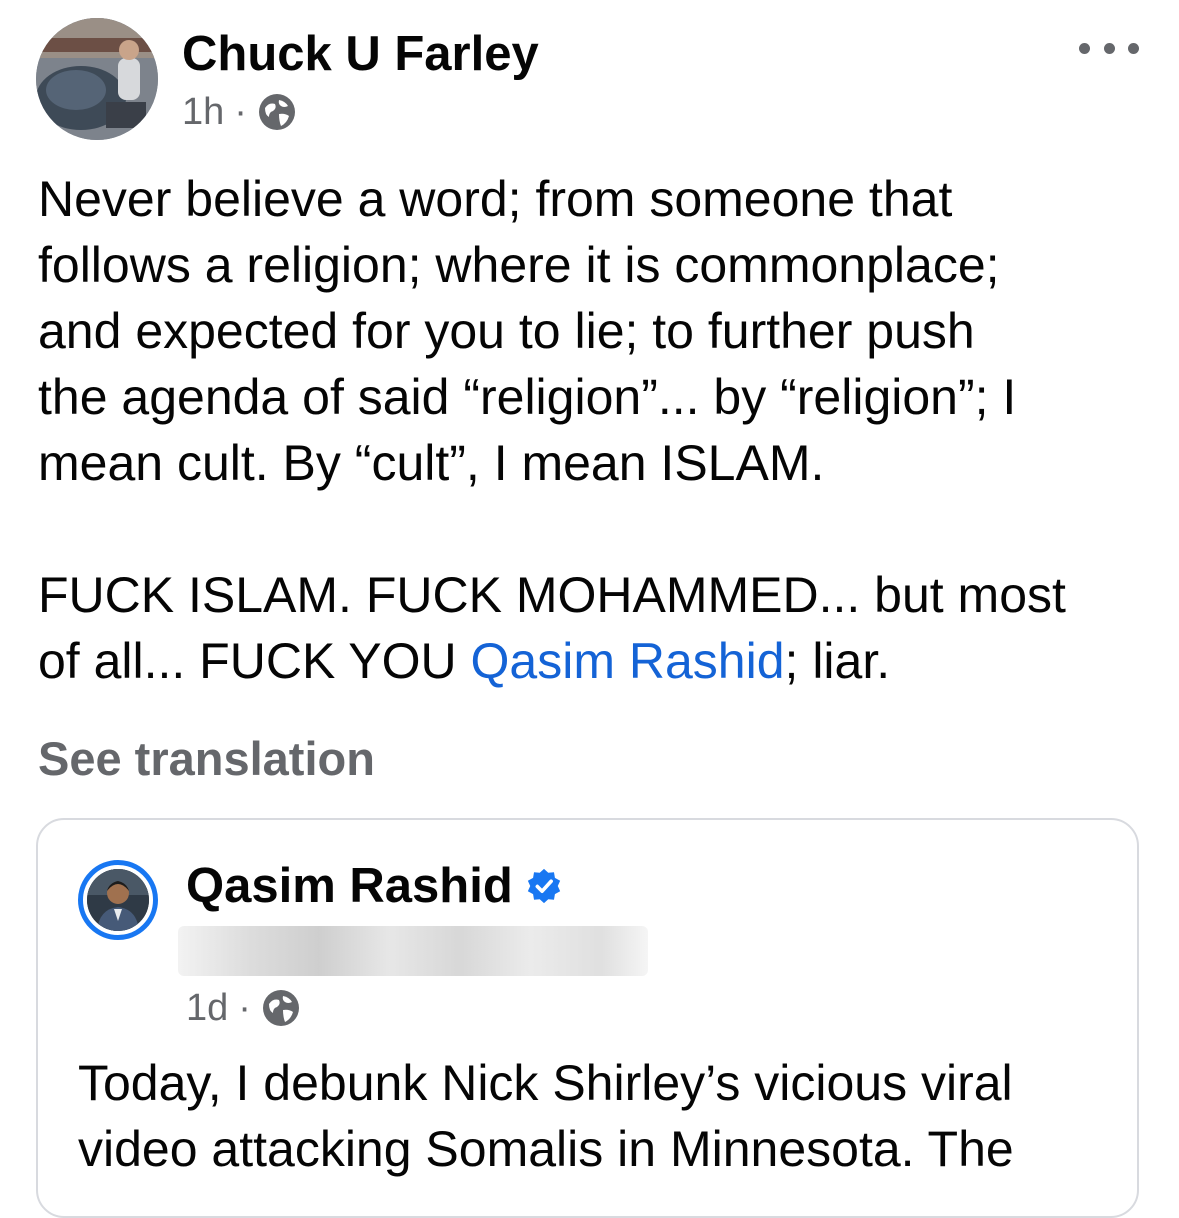 This screenshot has height=1218, width=1179. Describe the element at coordinates (203, 112) in the screenshot. I see `post-time: 1h` at that location.